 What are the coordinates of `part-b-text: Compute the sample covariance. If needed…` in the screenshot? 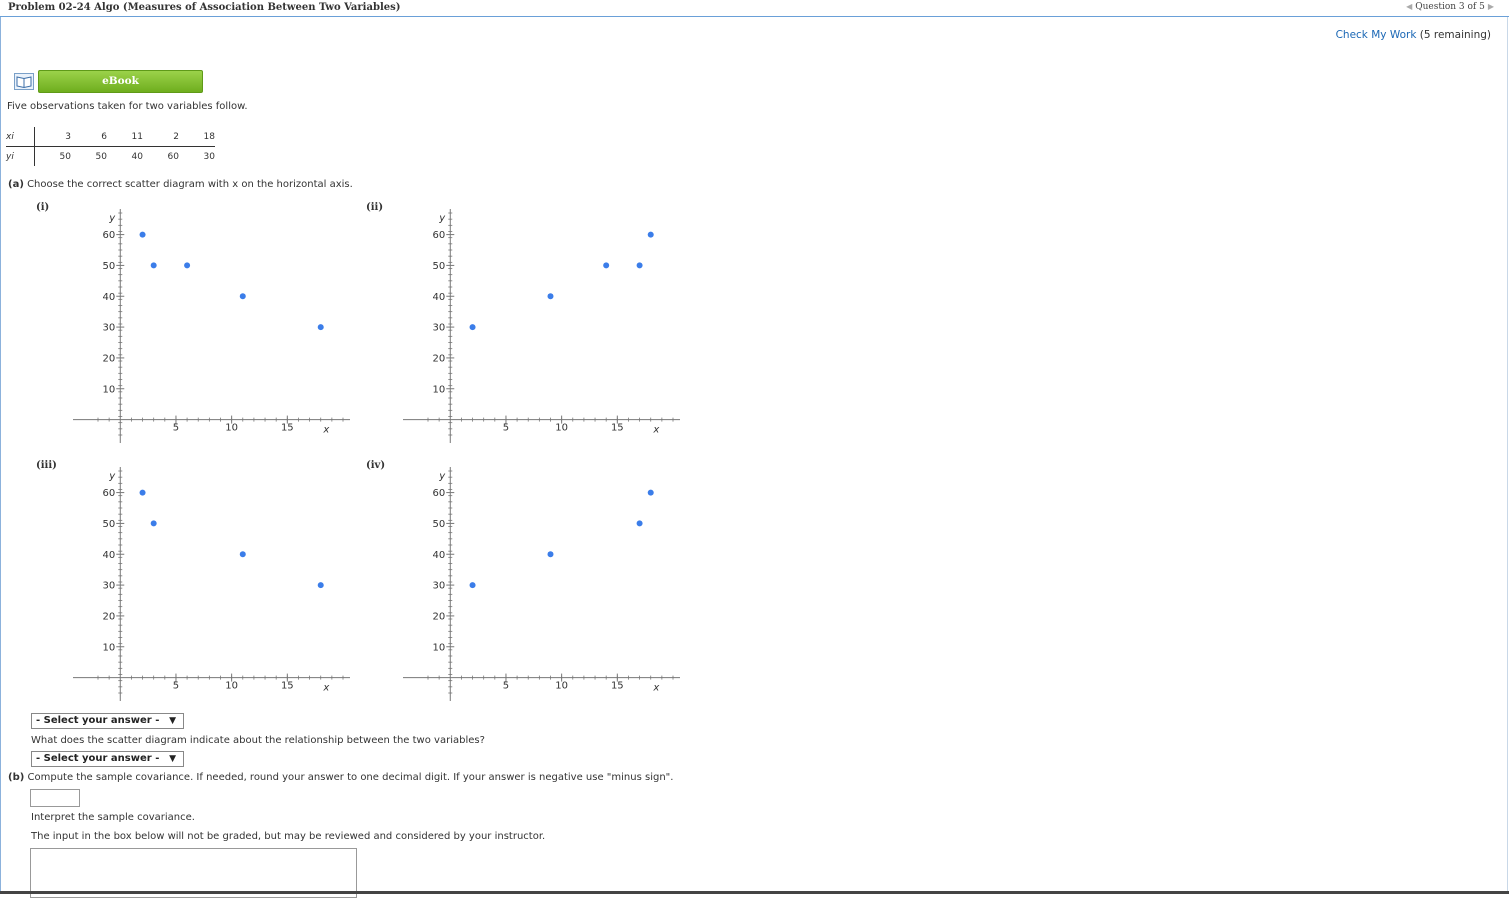 It's located at (350, 777).